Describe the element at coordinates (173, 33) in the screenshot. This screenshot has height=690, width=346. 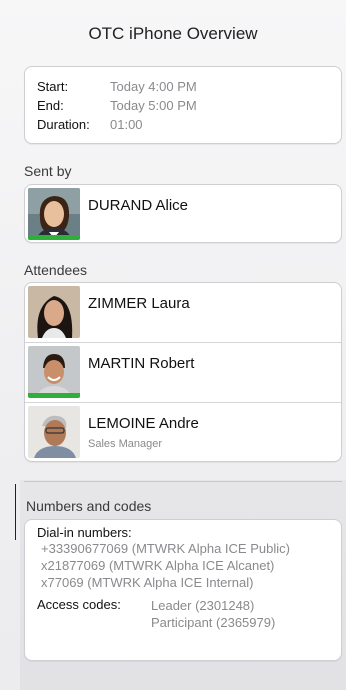
I see `page-title: OTC iPhone Overview` at that location.